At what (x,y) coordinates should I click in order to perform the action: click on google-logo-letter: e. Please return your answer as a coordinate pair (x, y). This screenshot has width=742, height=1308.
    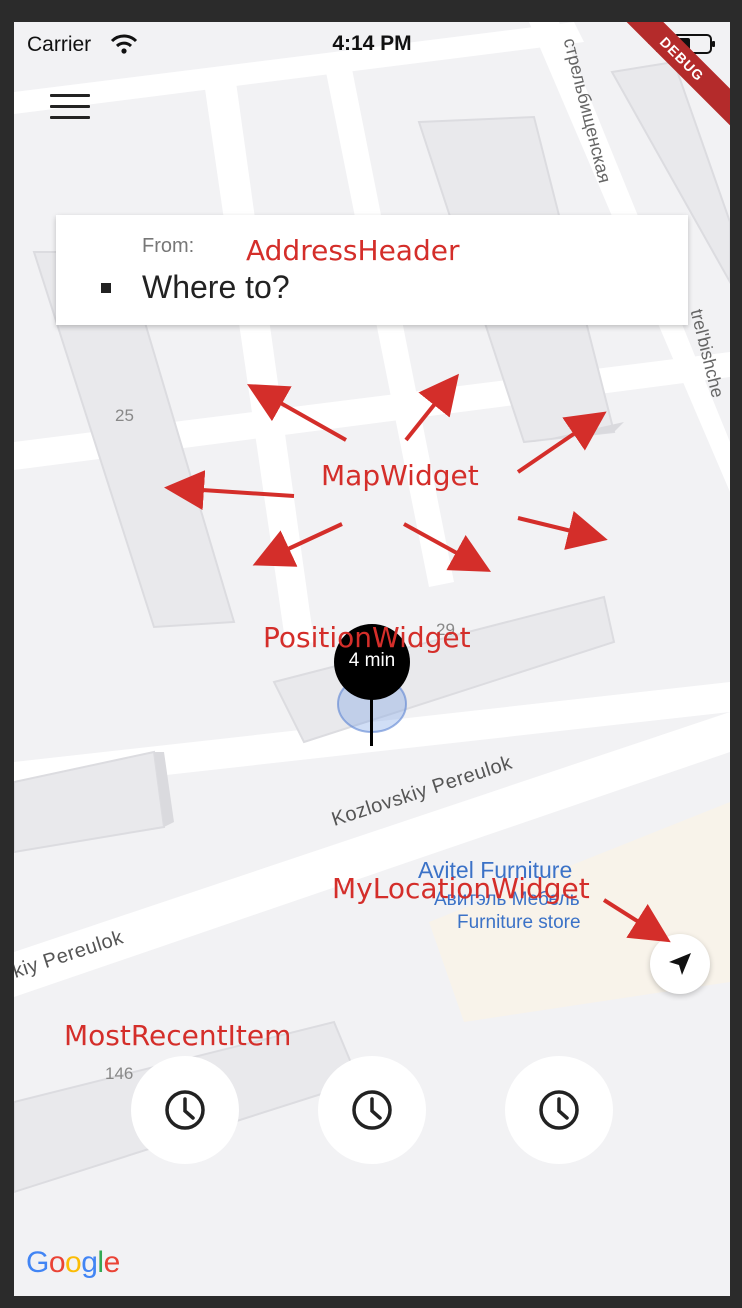
    Looking at the image, I should click on (112, 1262).